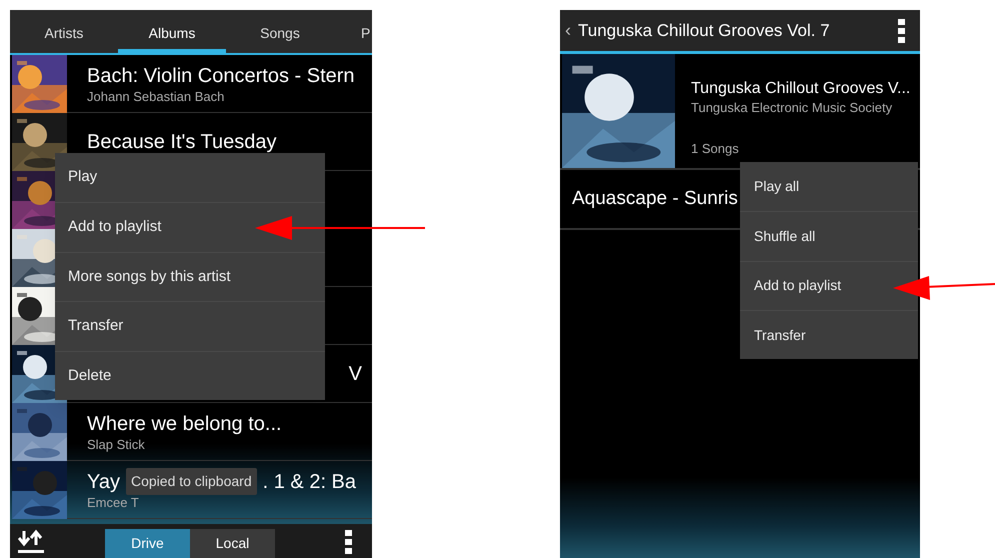  Describe the element at coordinates (147, 543) in the screenshot. I see `source-tab: Drive` at that location.